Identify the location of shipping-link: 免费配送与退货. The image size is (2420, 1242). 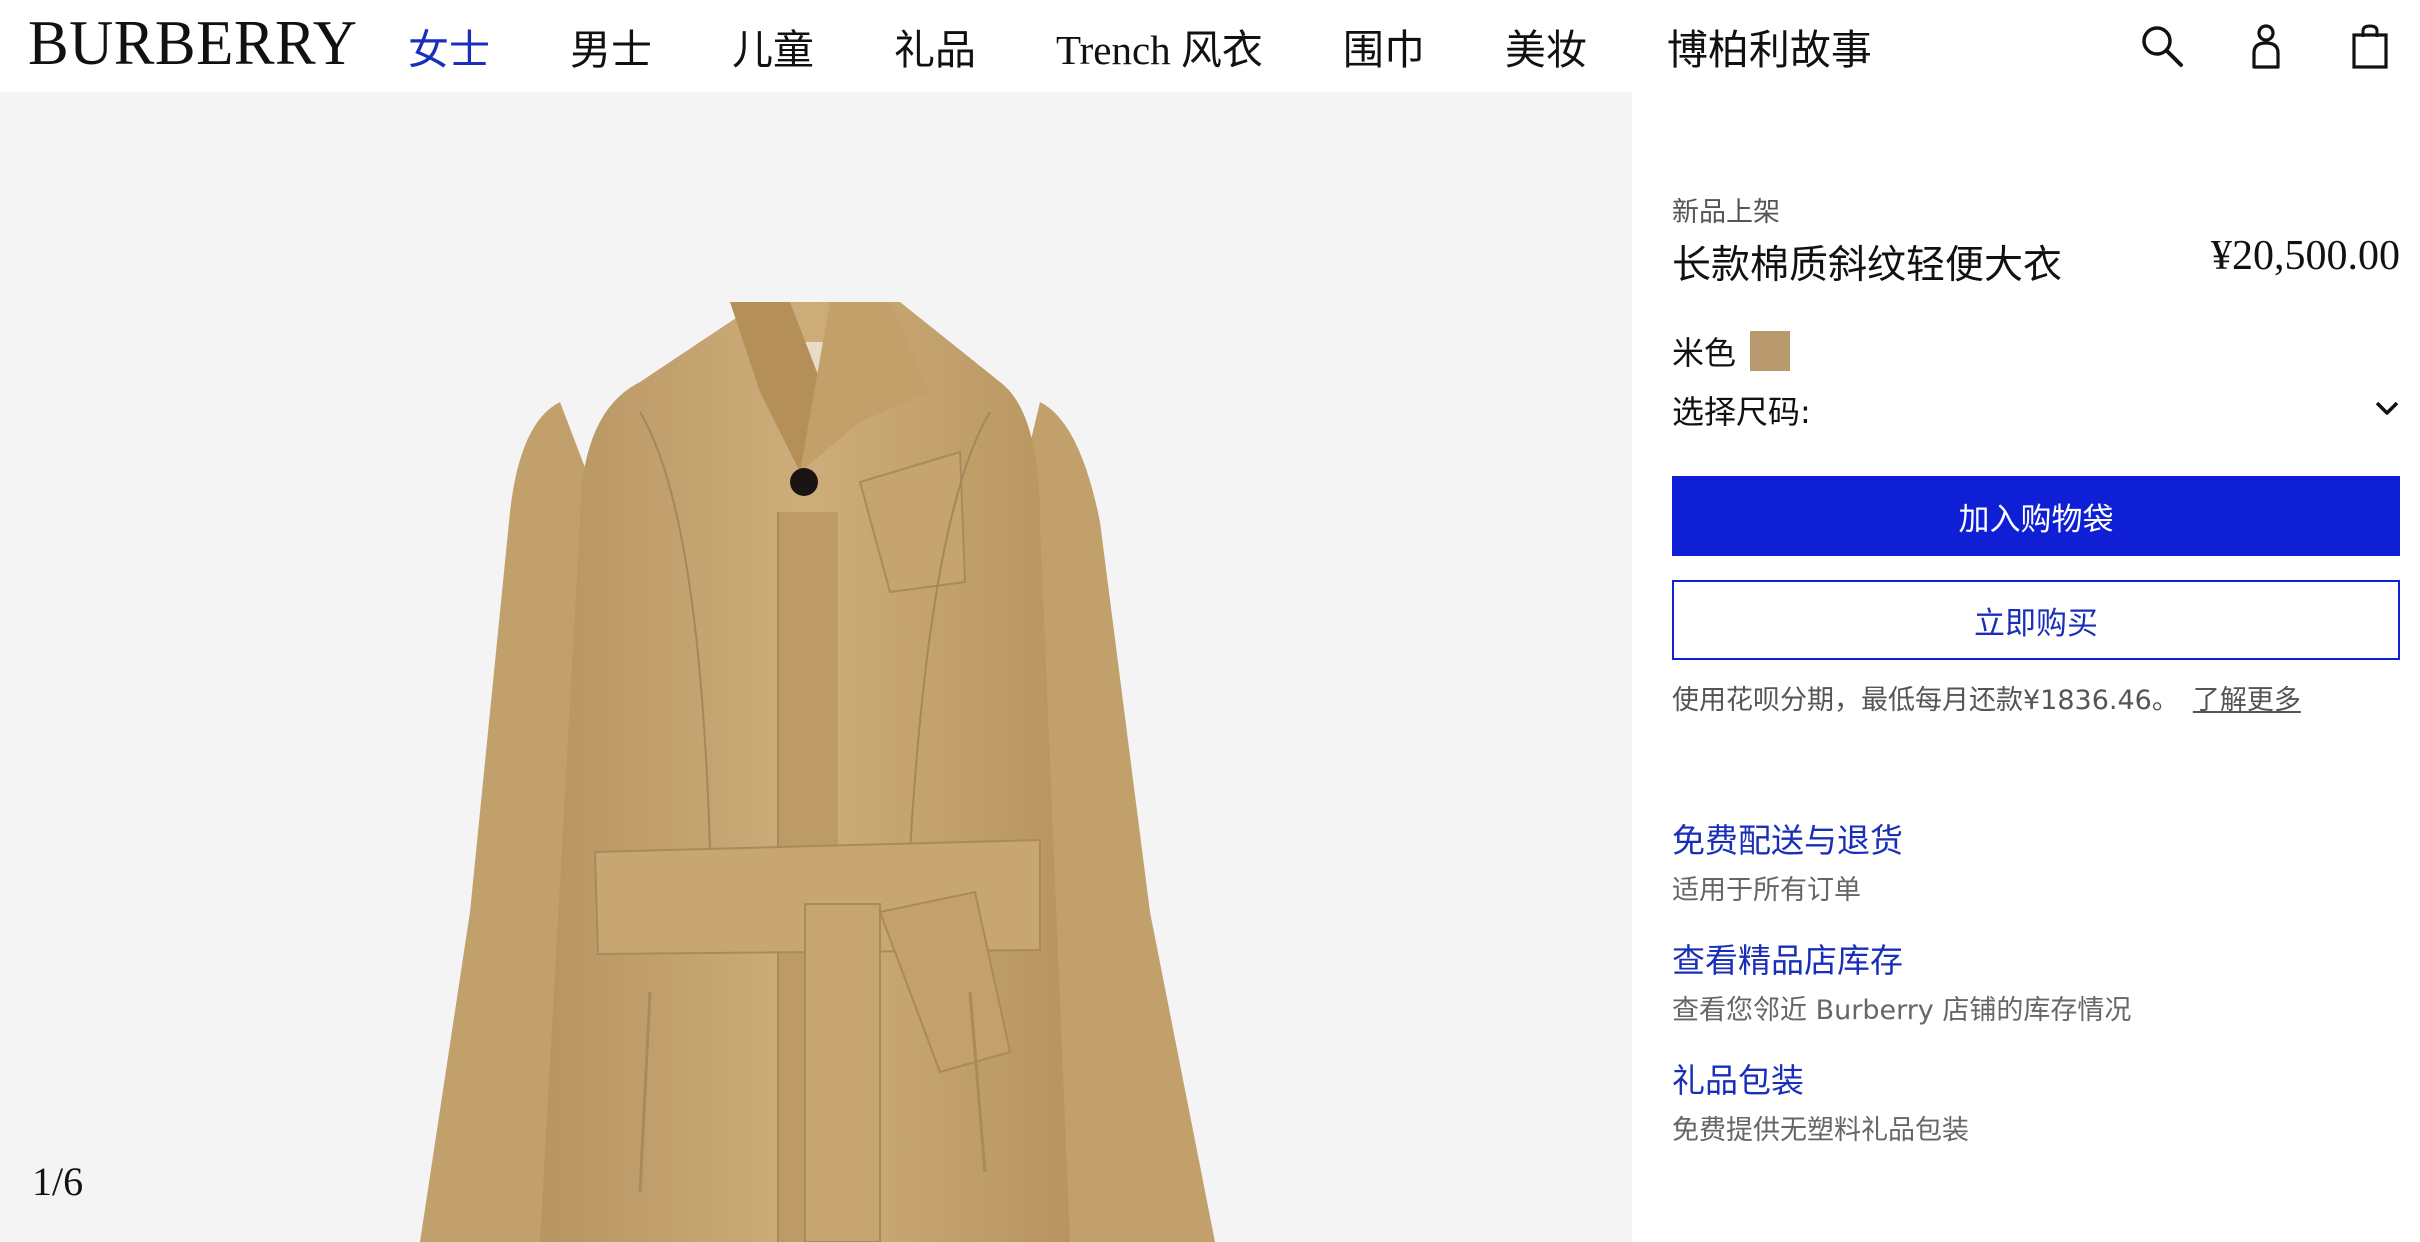
(1787, 838).